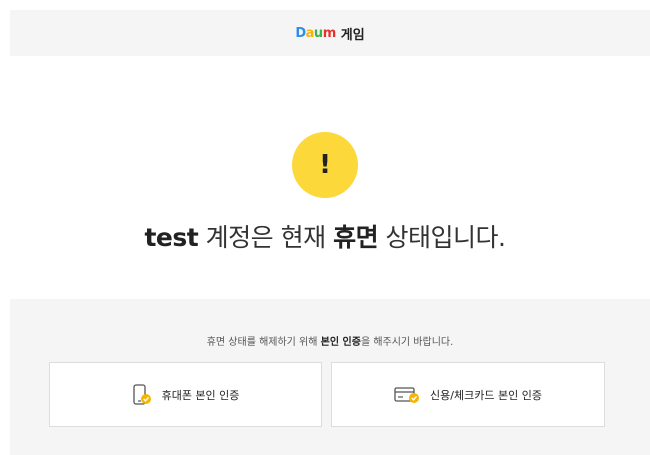 The height and width of the screenshot is (455, 650). Describe the element at coordinates (356, 237) in the screenshot. I see `dormant-state: 휴면` at that location.